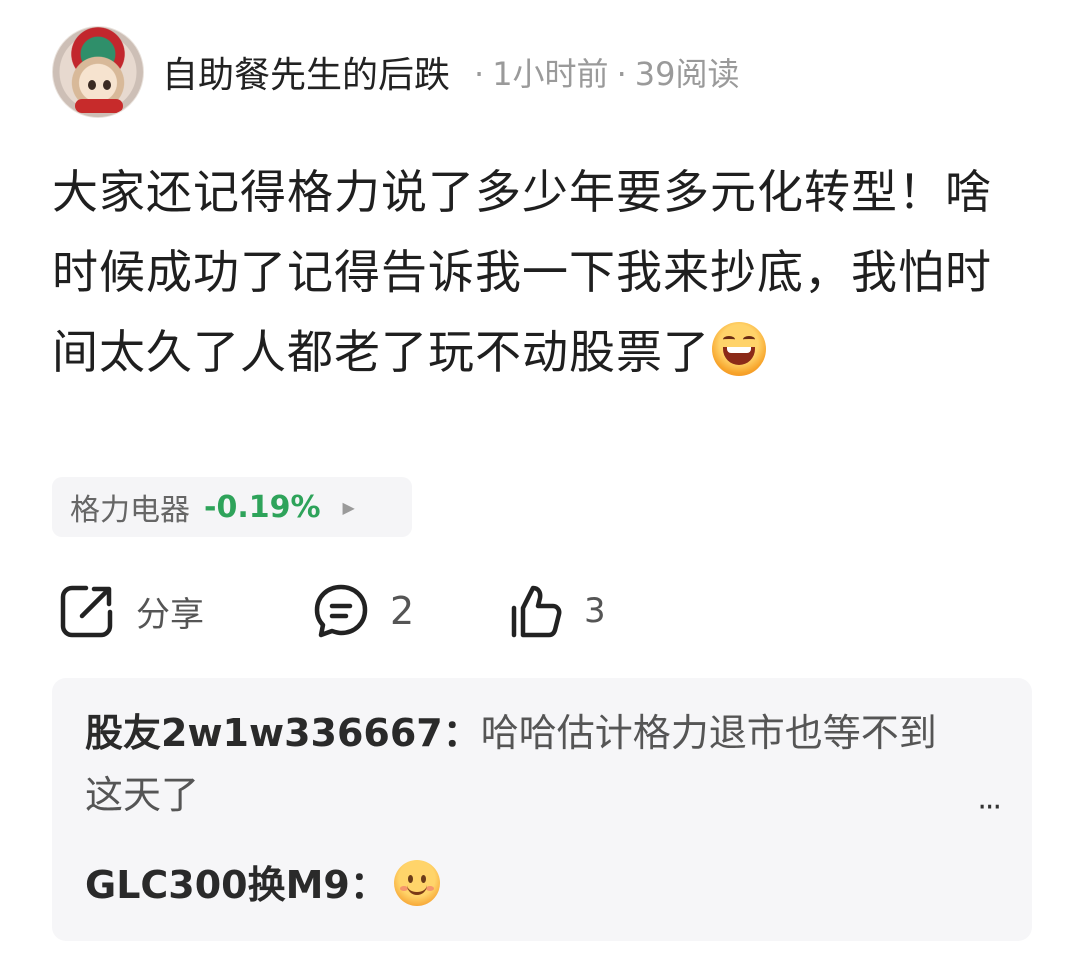  Describe the element at coordinates (550, 74) in the screenshot. I see `post-time: 1小时前` at that location.